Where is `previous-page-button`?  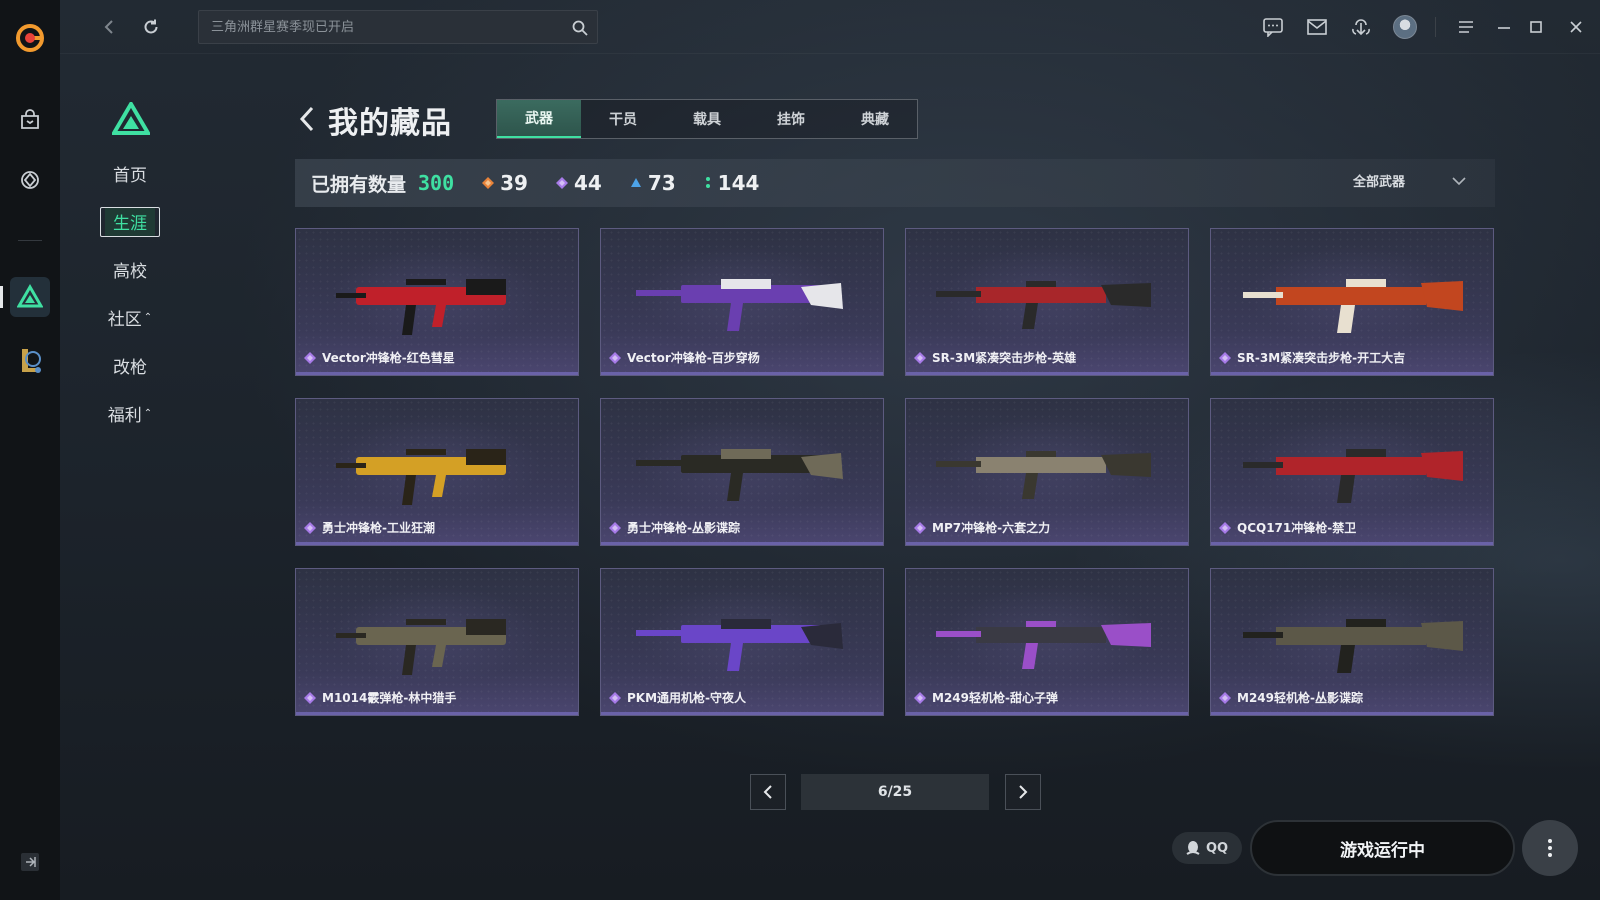 previous-page-button is located at coordinates (768, 792).